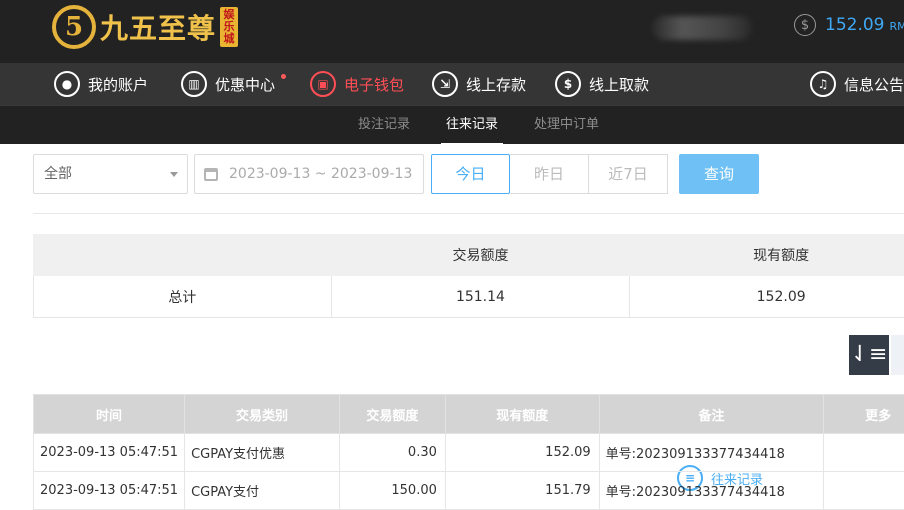 Image resolution: width=904 pixels, height=510 pixels. I want to click on summary-header-current: 现有额度, so click(767, 255).